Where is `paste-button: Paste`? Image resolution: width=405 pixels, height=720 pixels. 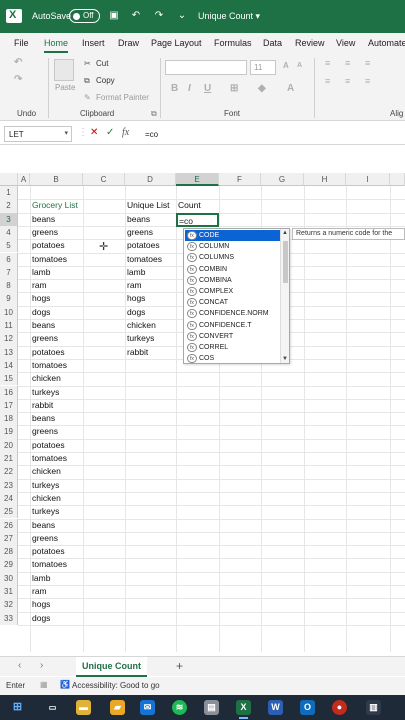 paste-button: Paste is located at coordinates (65, 87).